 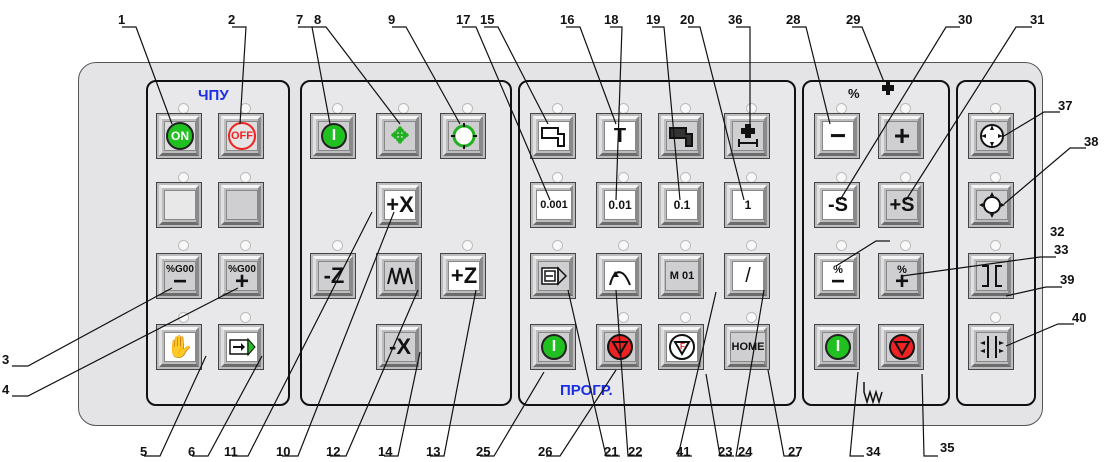 What do you see at coordinates (795, 451) in the screenshot?
I see `callout-27: 27` at bounding box center [795, 451].